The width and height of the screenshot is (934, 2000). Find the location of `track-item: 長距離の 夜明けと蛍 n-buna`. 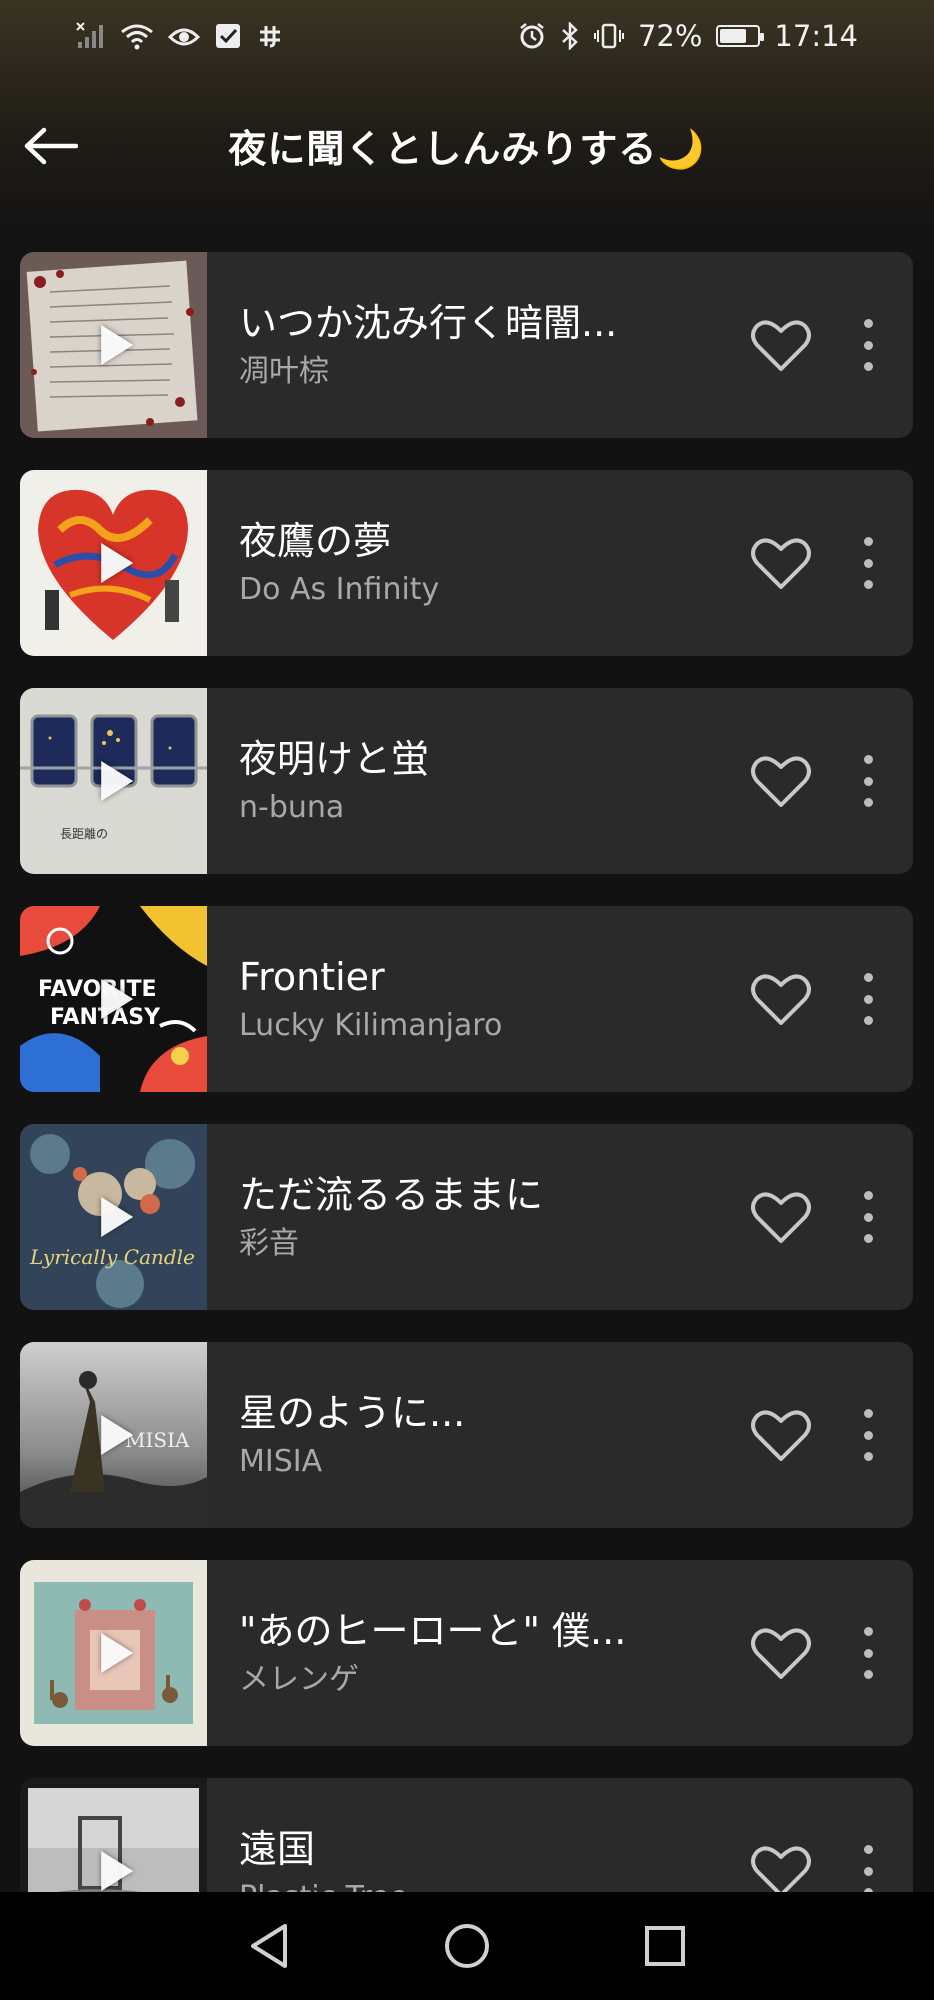

track-item: 長距離の 夜明けと蛍 n-buna is located at coordinates (466, 781).